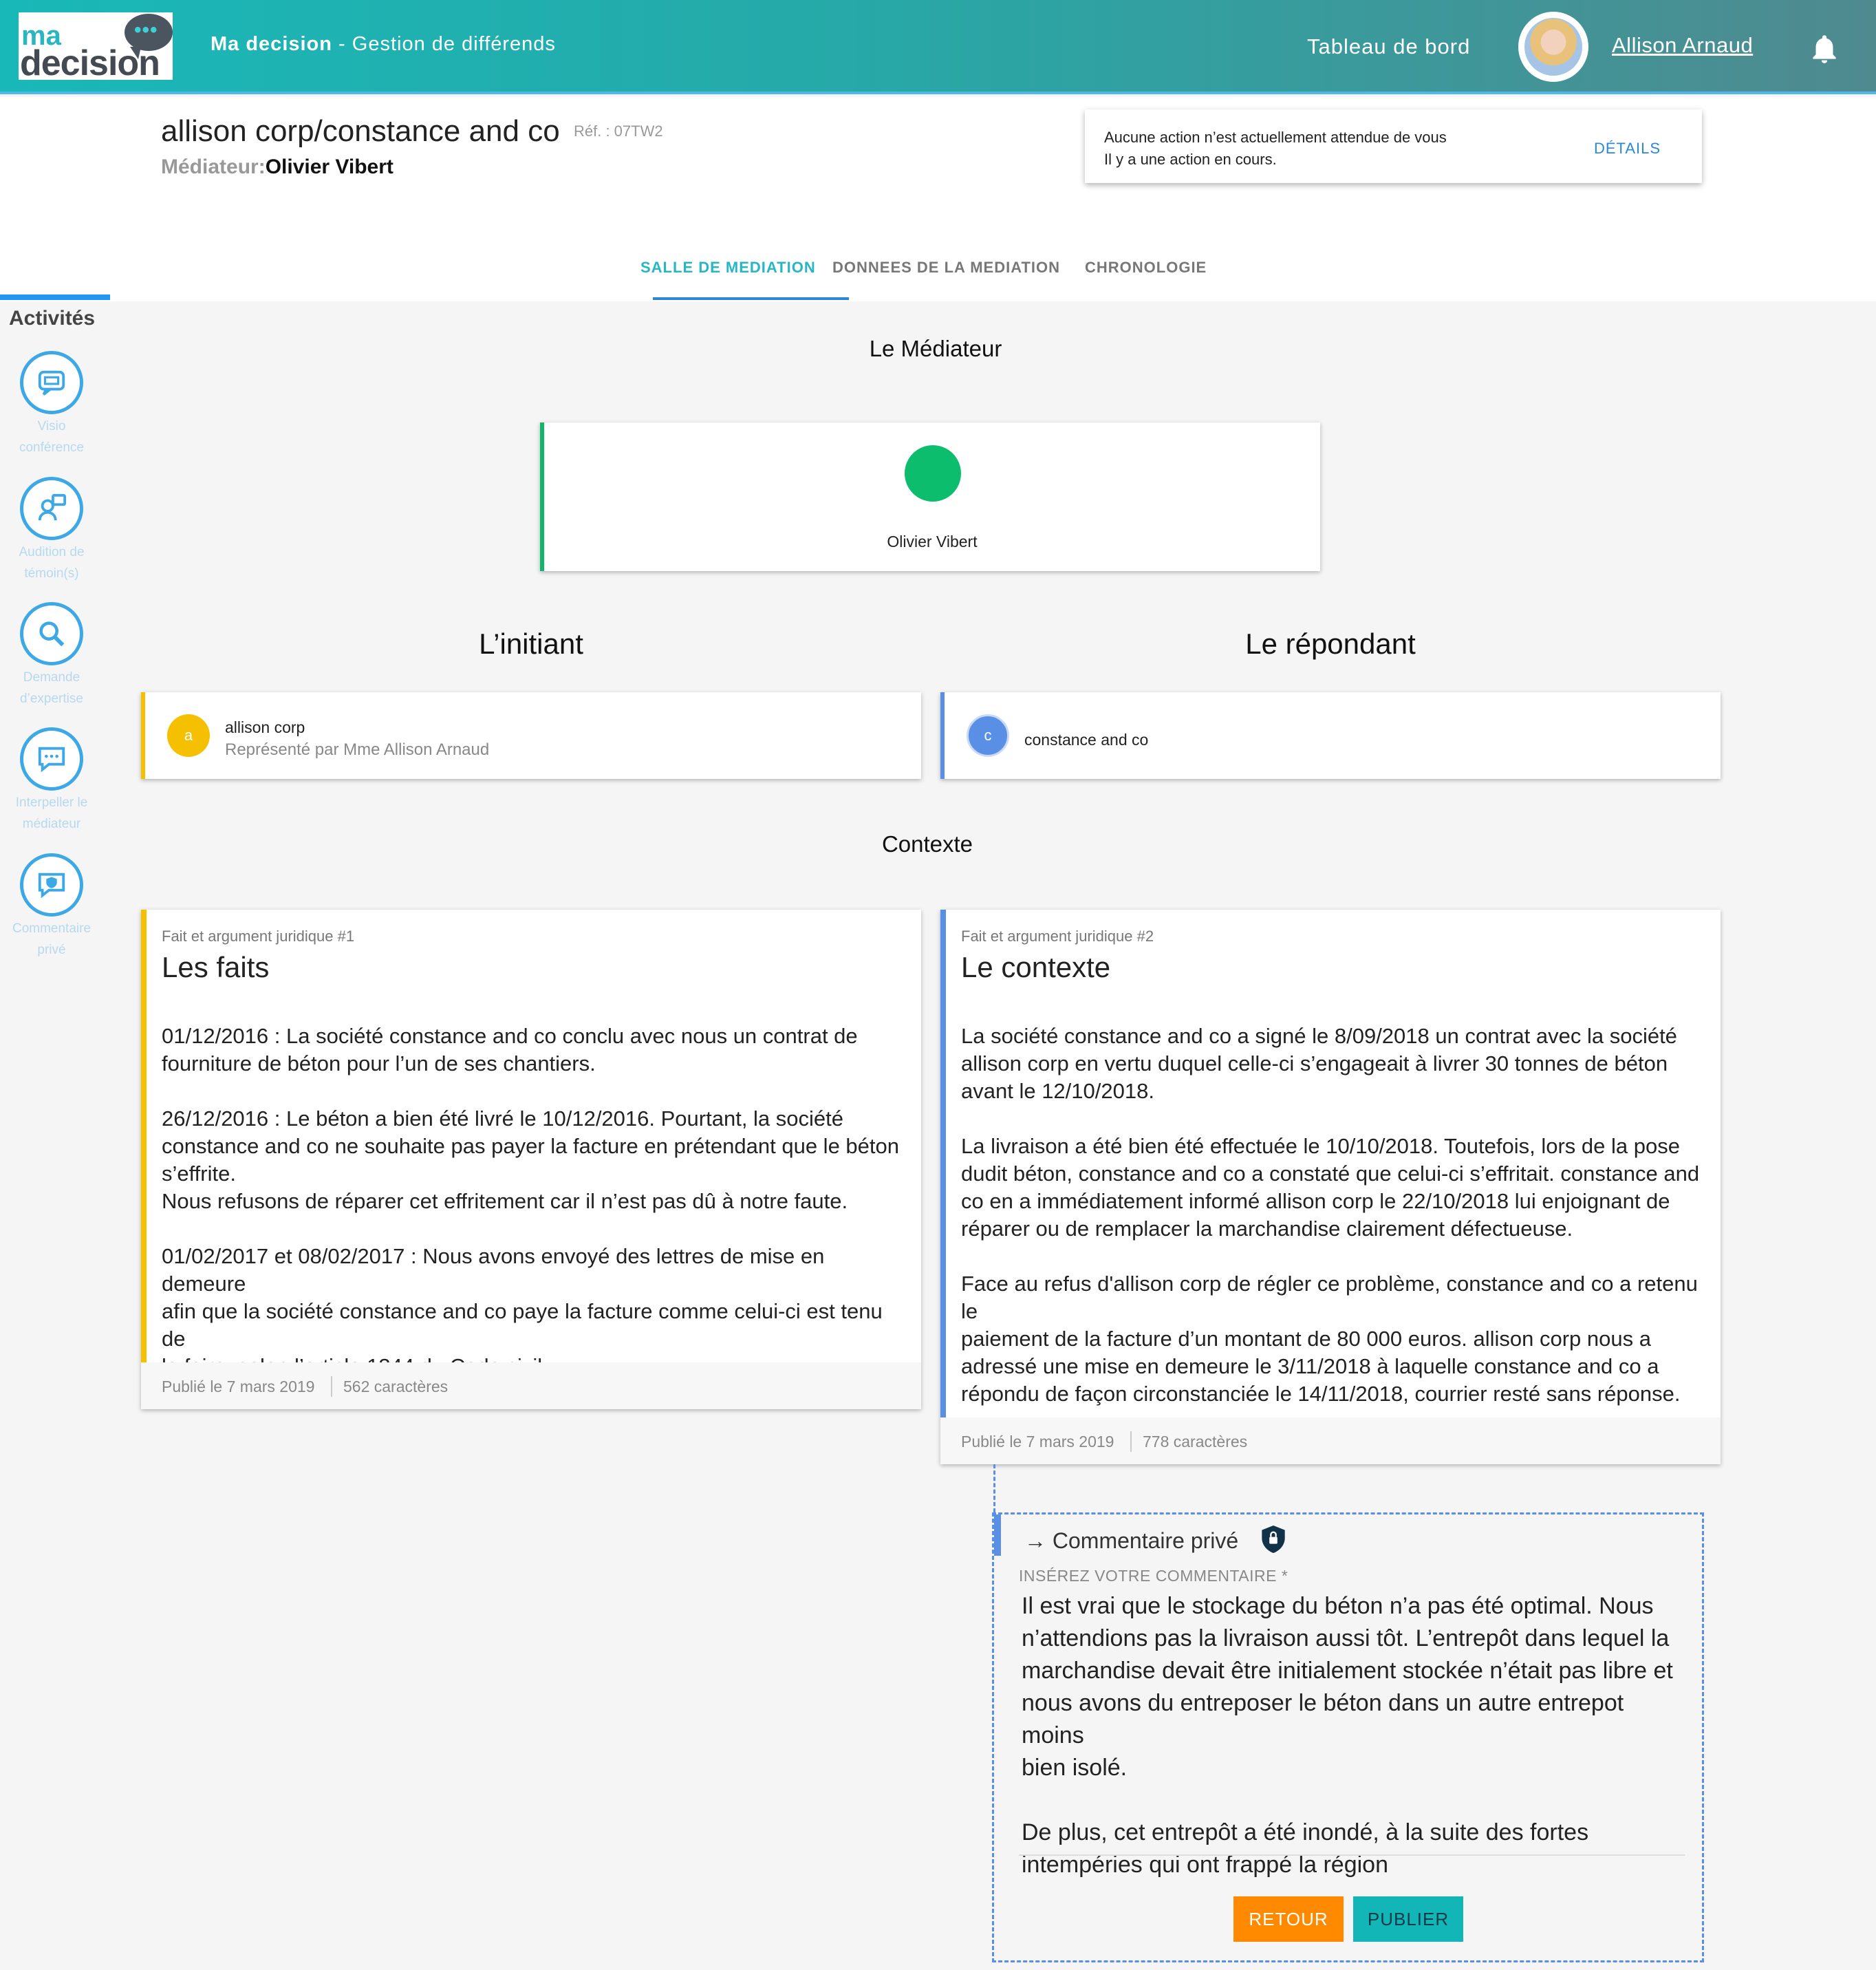 The image size is (1876, 1970). I want to click on sidebar-label: Interpeller le médiateur, so click(51, 813).